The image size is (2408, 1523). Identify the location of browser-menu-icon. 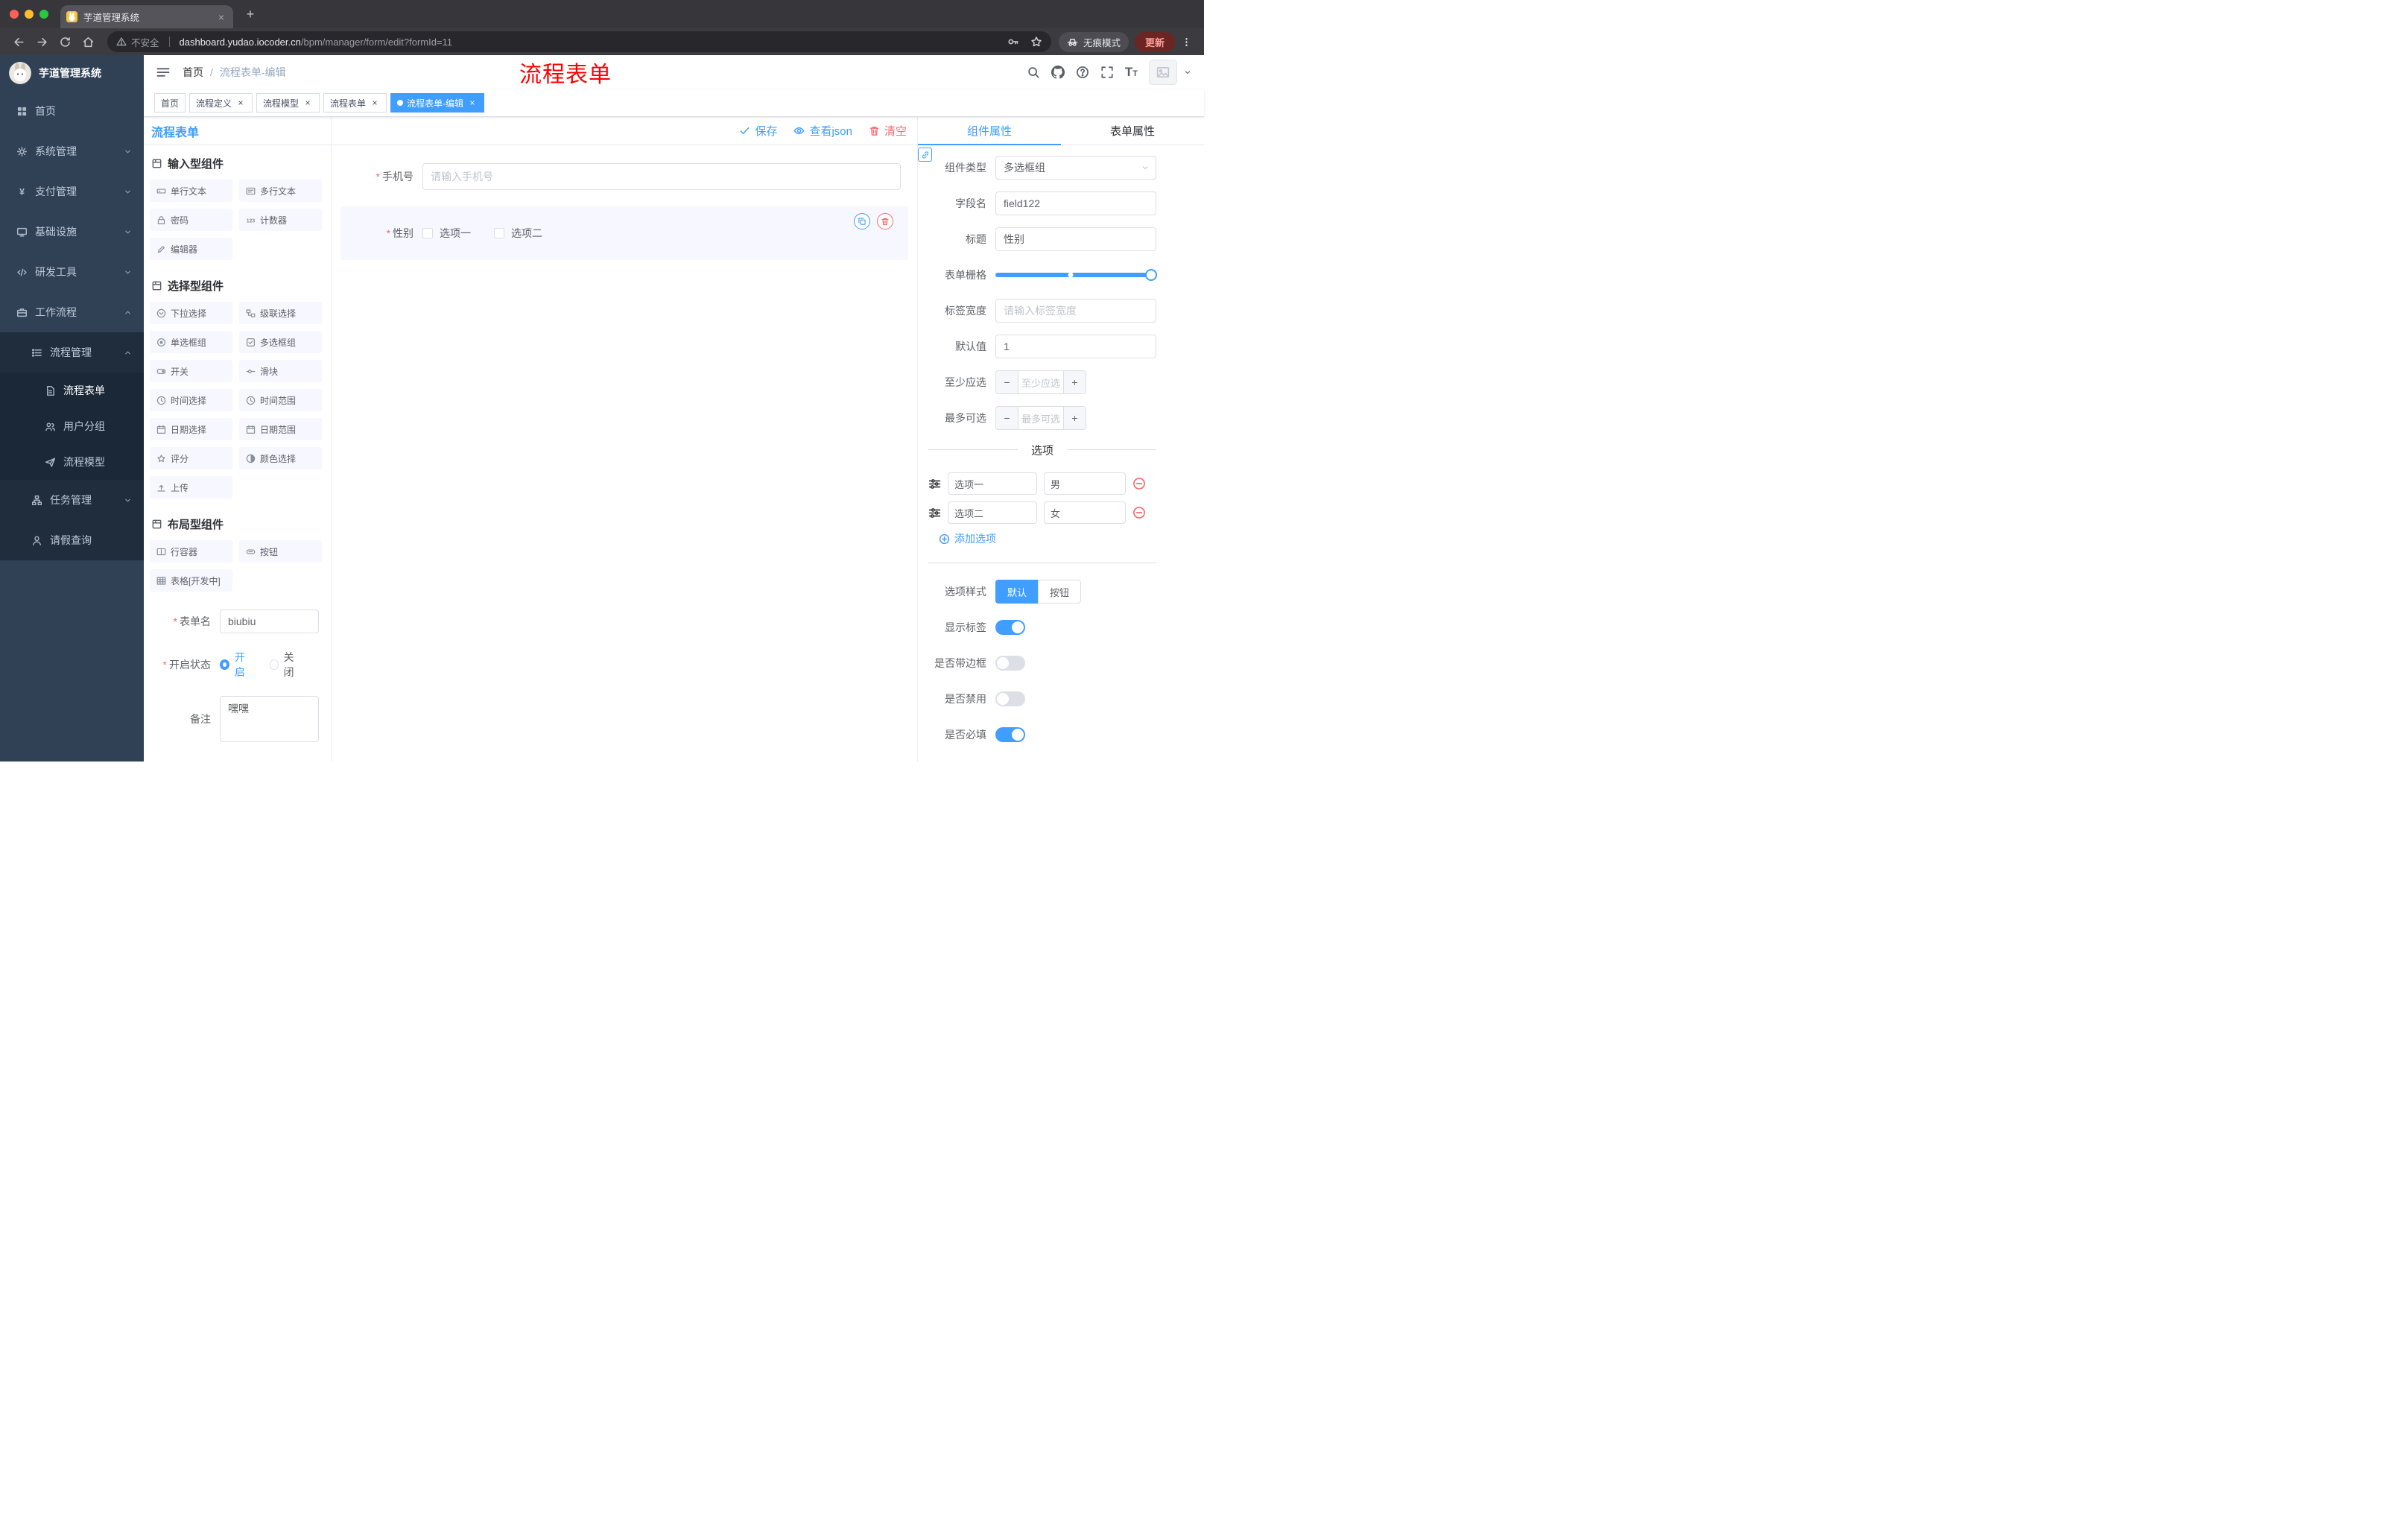
(1186, 43).